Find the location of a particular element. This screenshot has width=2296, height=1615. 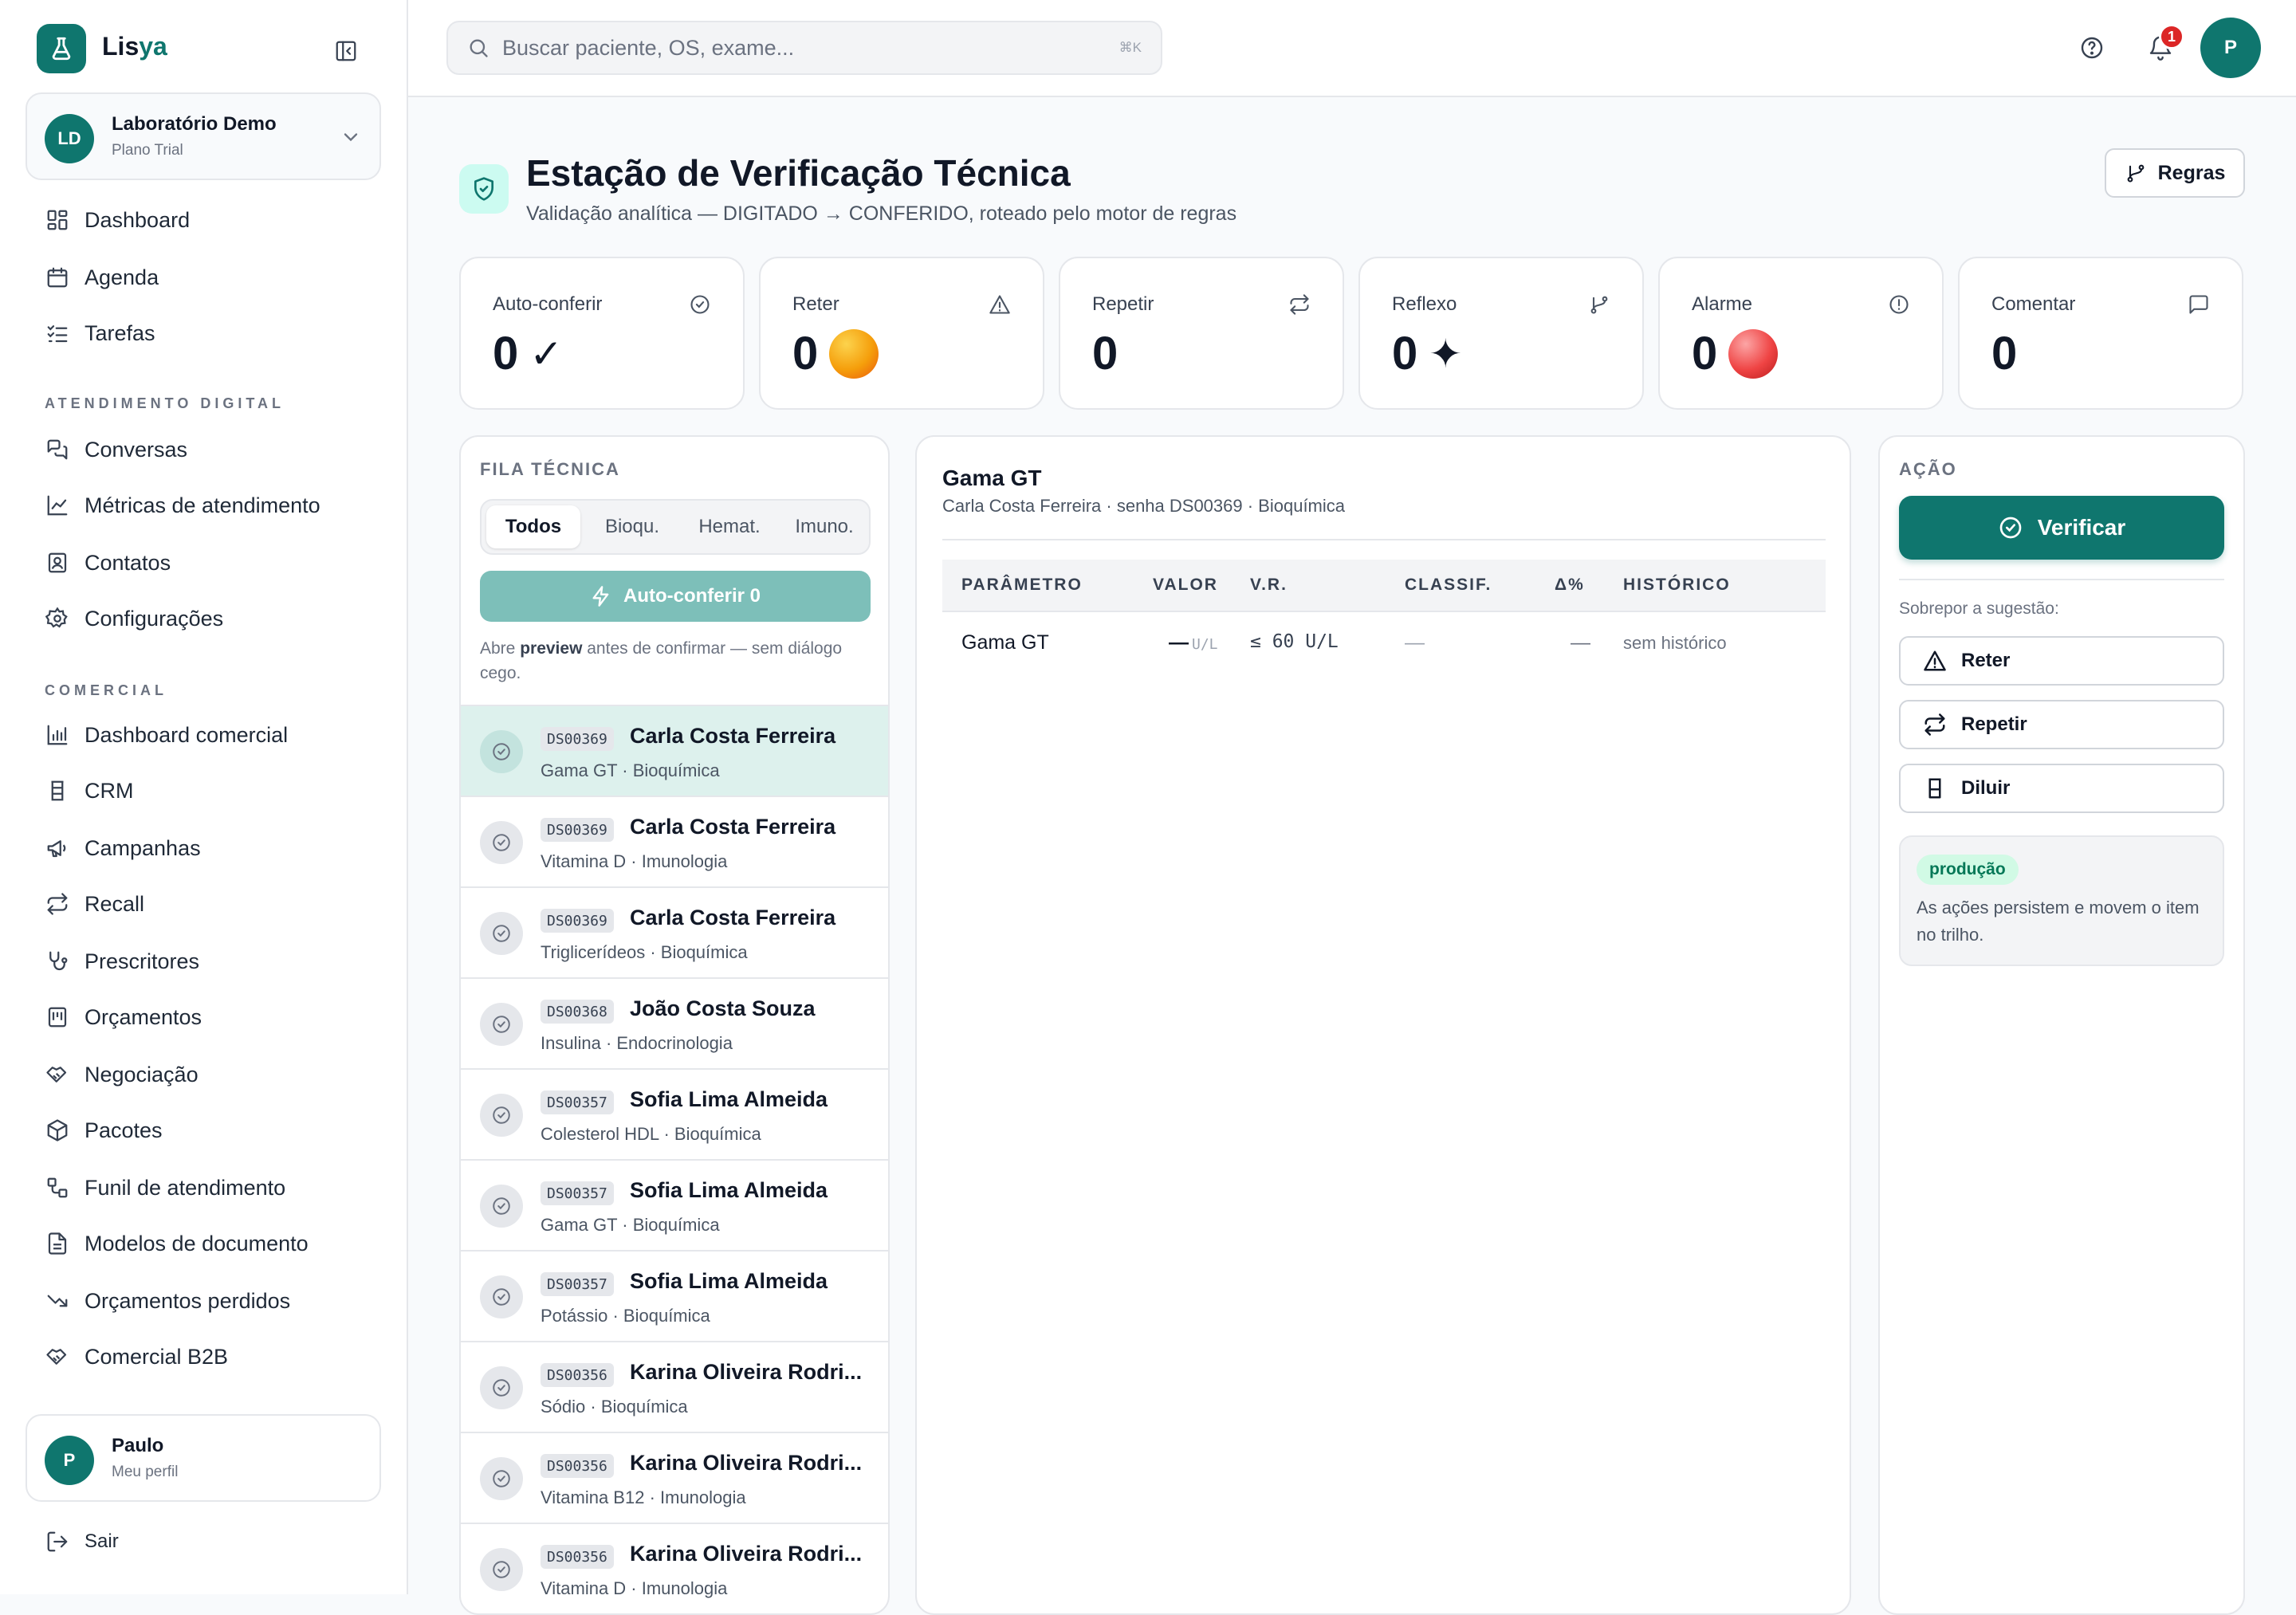

nav-dashboard-comercial: Dashboard comercial is located at coordinates (166, 735).